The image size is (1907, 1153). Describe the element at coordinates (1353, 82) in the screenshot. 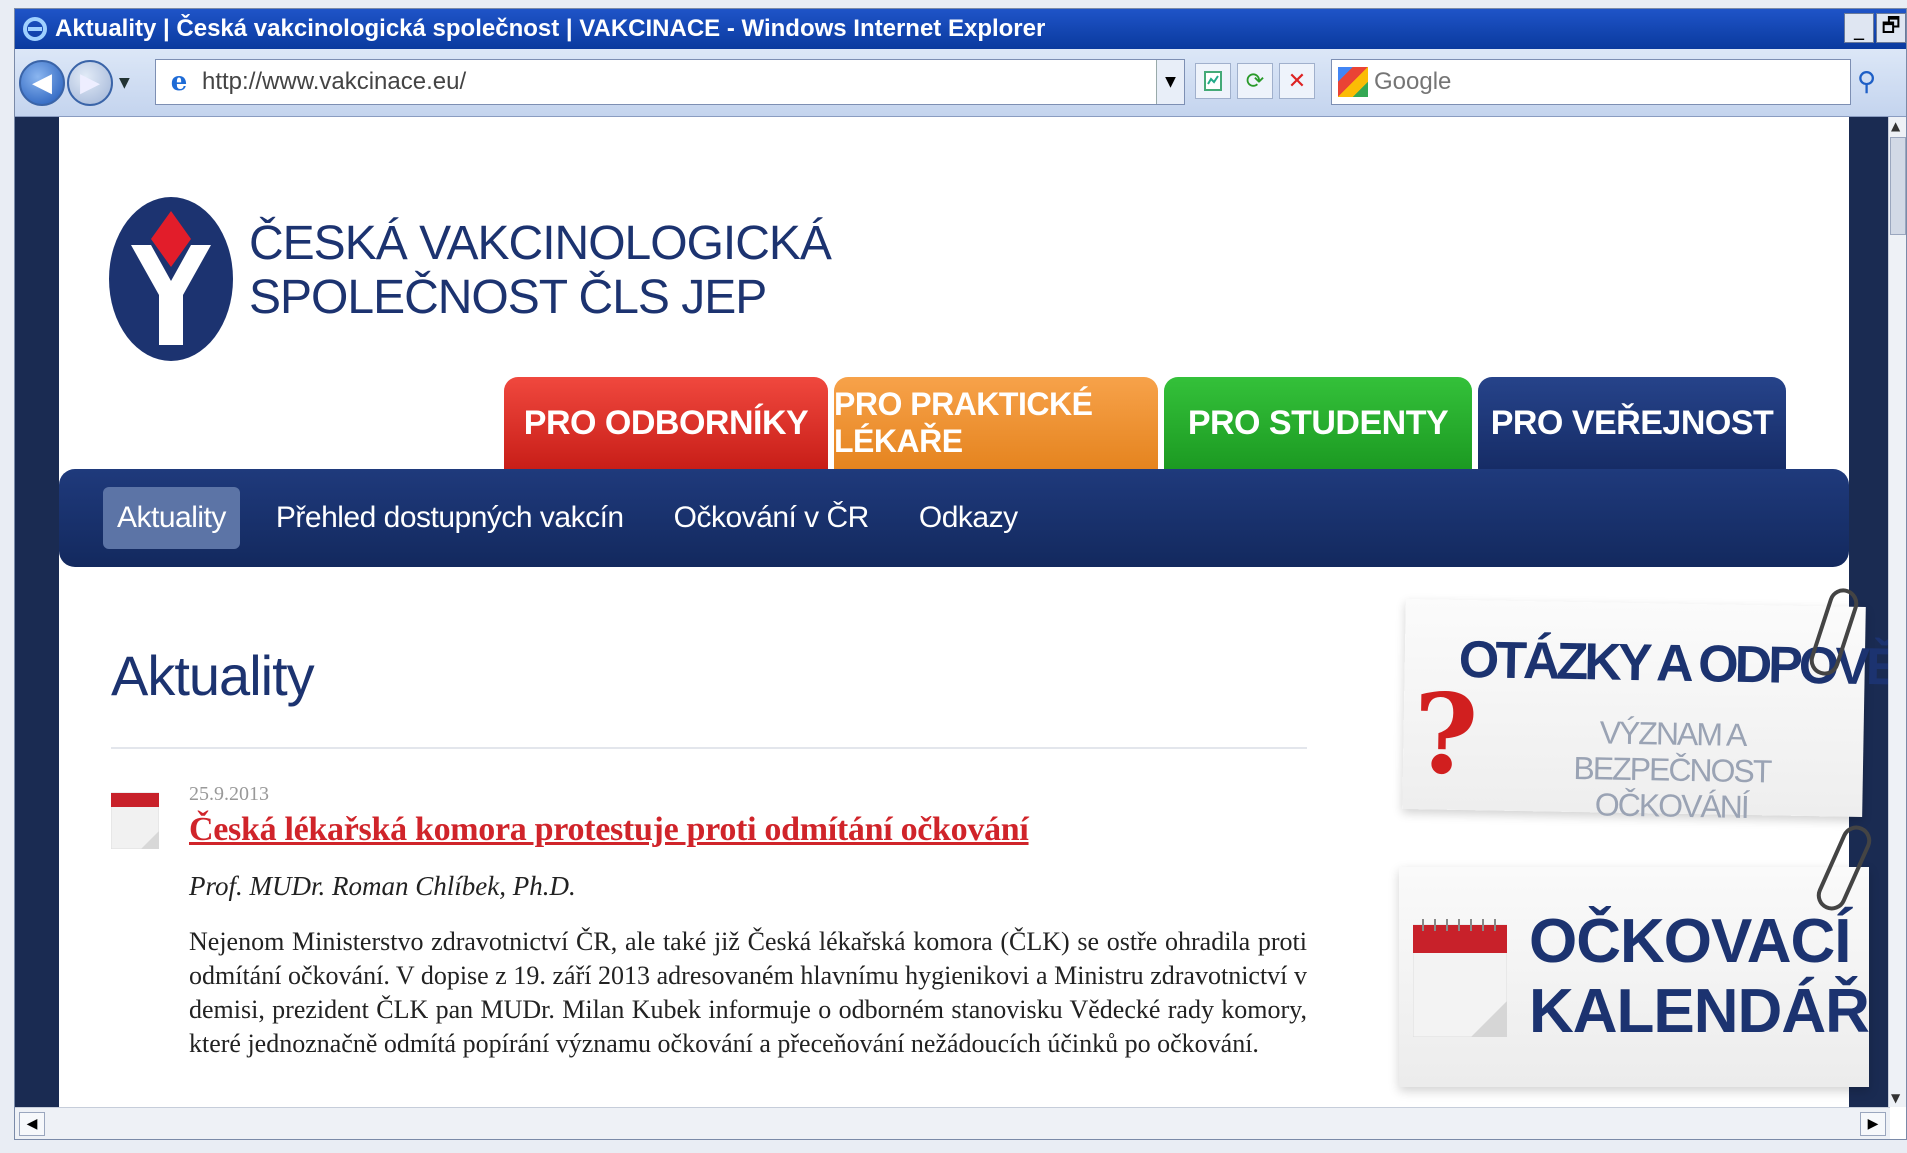

I see `google-icon` at that location.